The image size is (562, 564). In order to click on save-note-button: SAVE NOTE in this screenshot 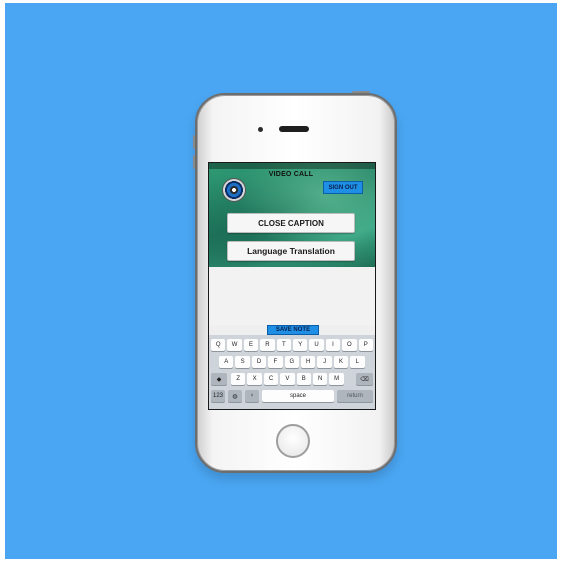, I will do `click(293, 330)`.